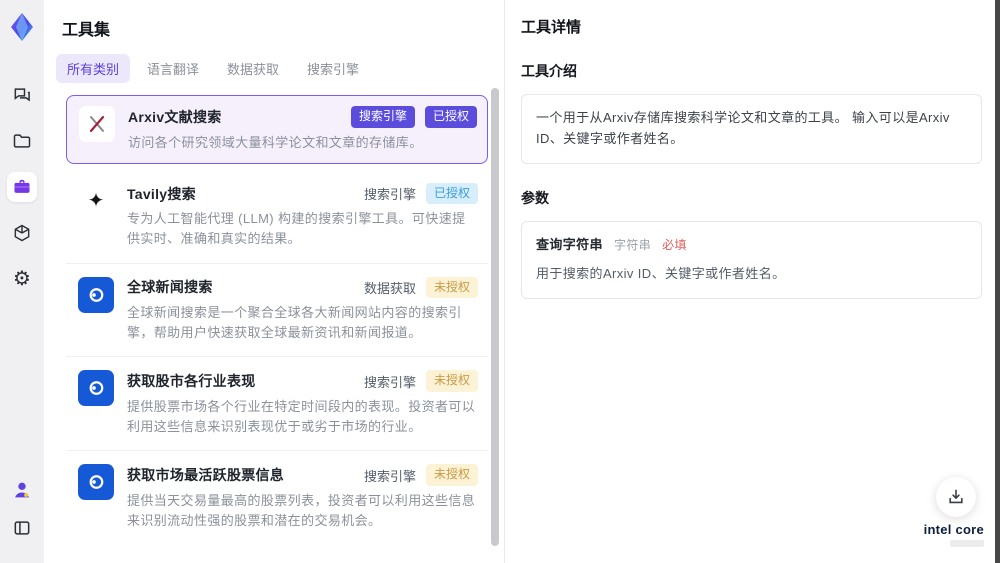  Describe the element at coordinates (96, 294) in the screenshot. I see `news-search-icon` at that location.